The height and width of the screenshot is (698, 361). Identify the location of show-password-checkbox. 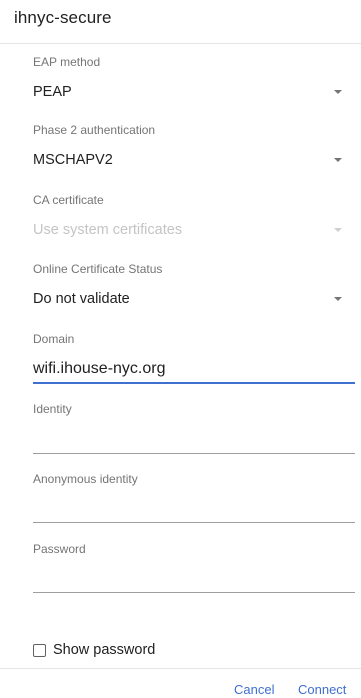
(39, 650).